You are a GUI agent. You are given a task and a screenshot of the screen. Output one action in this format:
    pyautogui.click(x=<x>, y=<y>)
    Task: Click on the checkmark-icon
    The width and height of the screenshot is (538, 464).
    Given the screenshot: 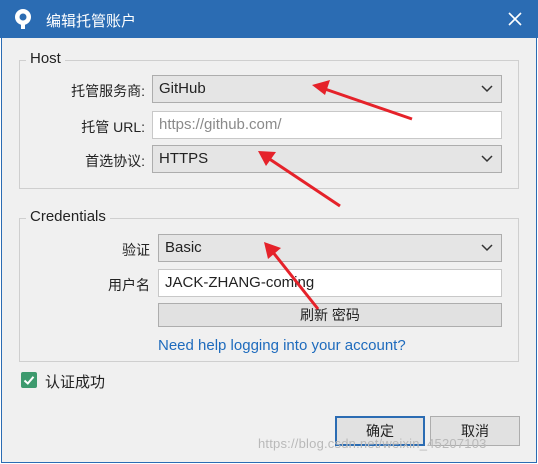 What is the action you would take?
    pyautogui.click(x=29, y=380)
    